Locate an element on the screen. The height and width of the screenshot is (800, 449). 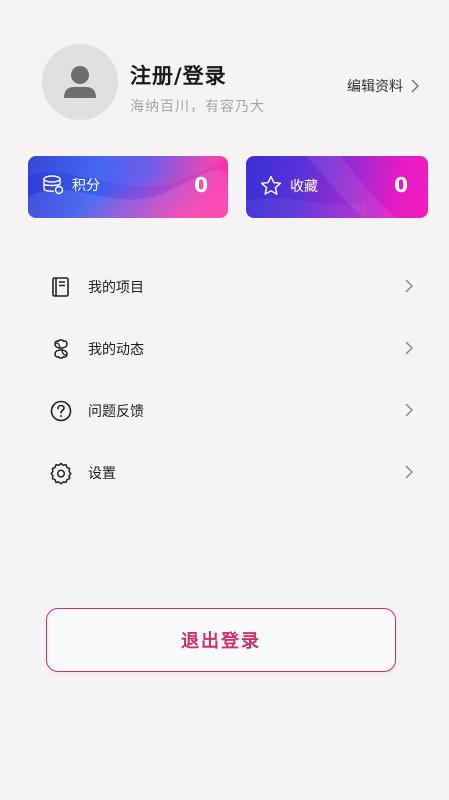
points-card: 积分 0 is located at coordinates (128, 187).